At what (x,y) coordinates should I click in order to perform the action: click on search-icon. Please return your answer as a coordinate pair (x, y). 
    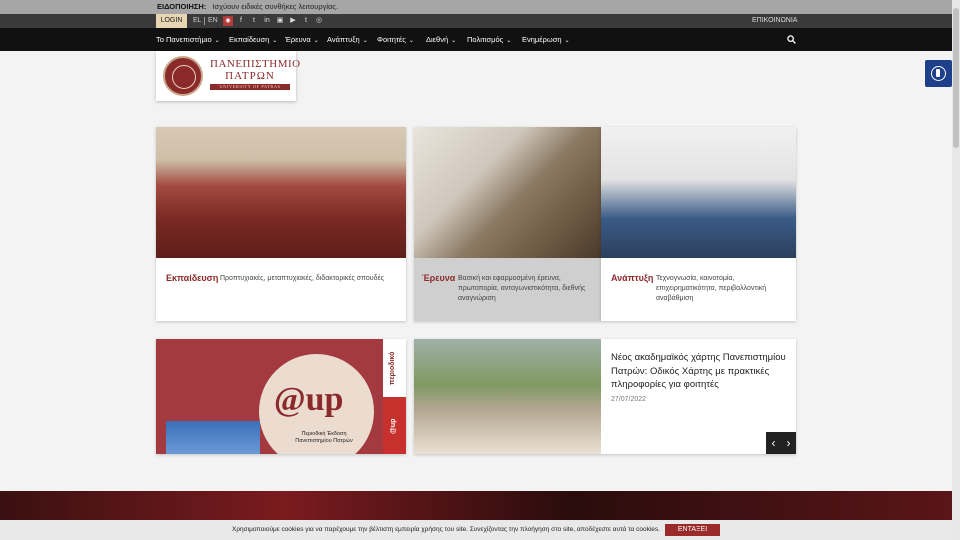
    Looking at the image, I should click on (791, 39).